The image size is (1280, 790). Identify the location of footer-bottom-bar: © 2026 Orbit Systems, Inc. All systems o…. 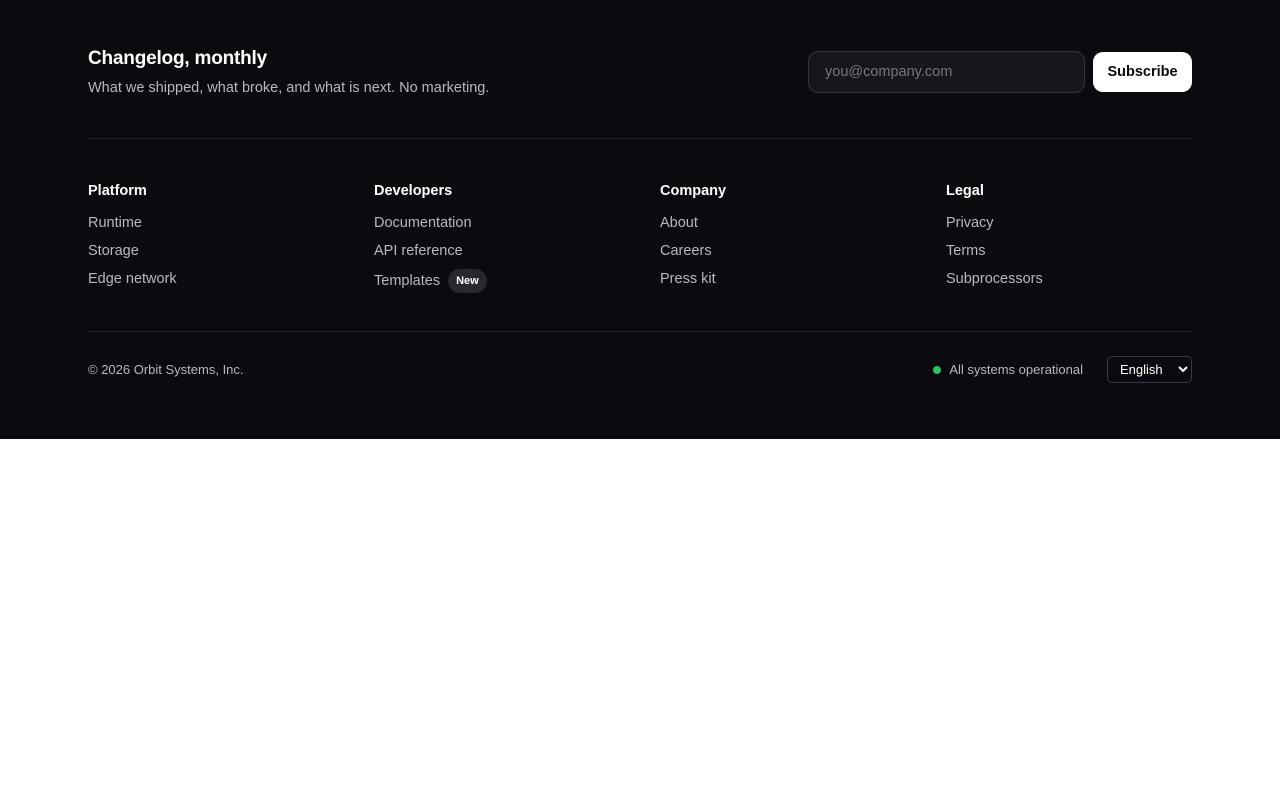
(640, 370).